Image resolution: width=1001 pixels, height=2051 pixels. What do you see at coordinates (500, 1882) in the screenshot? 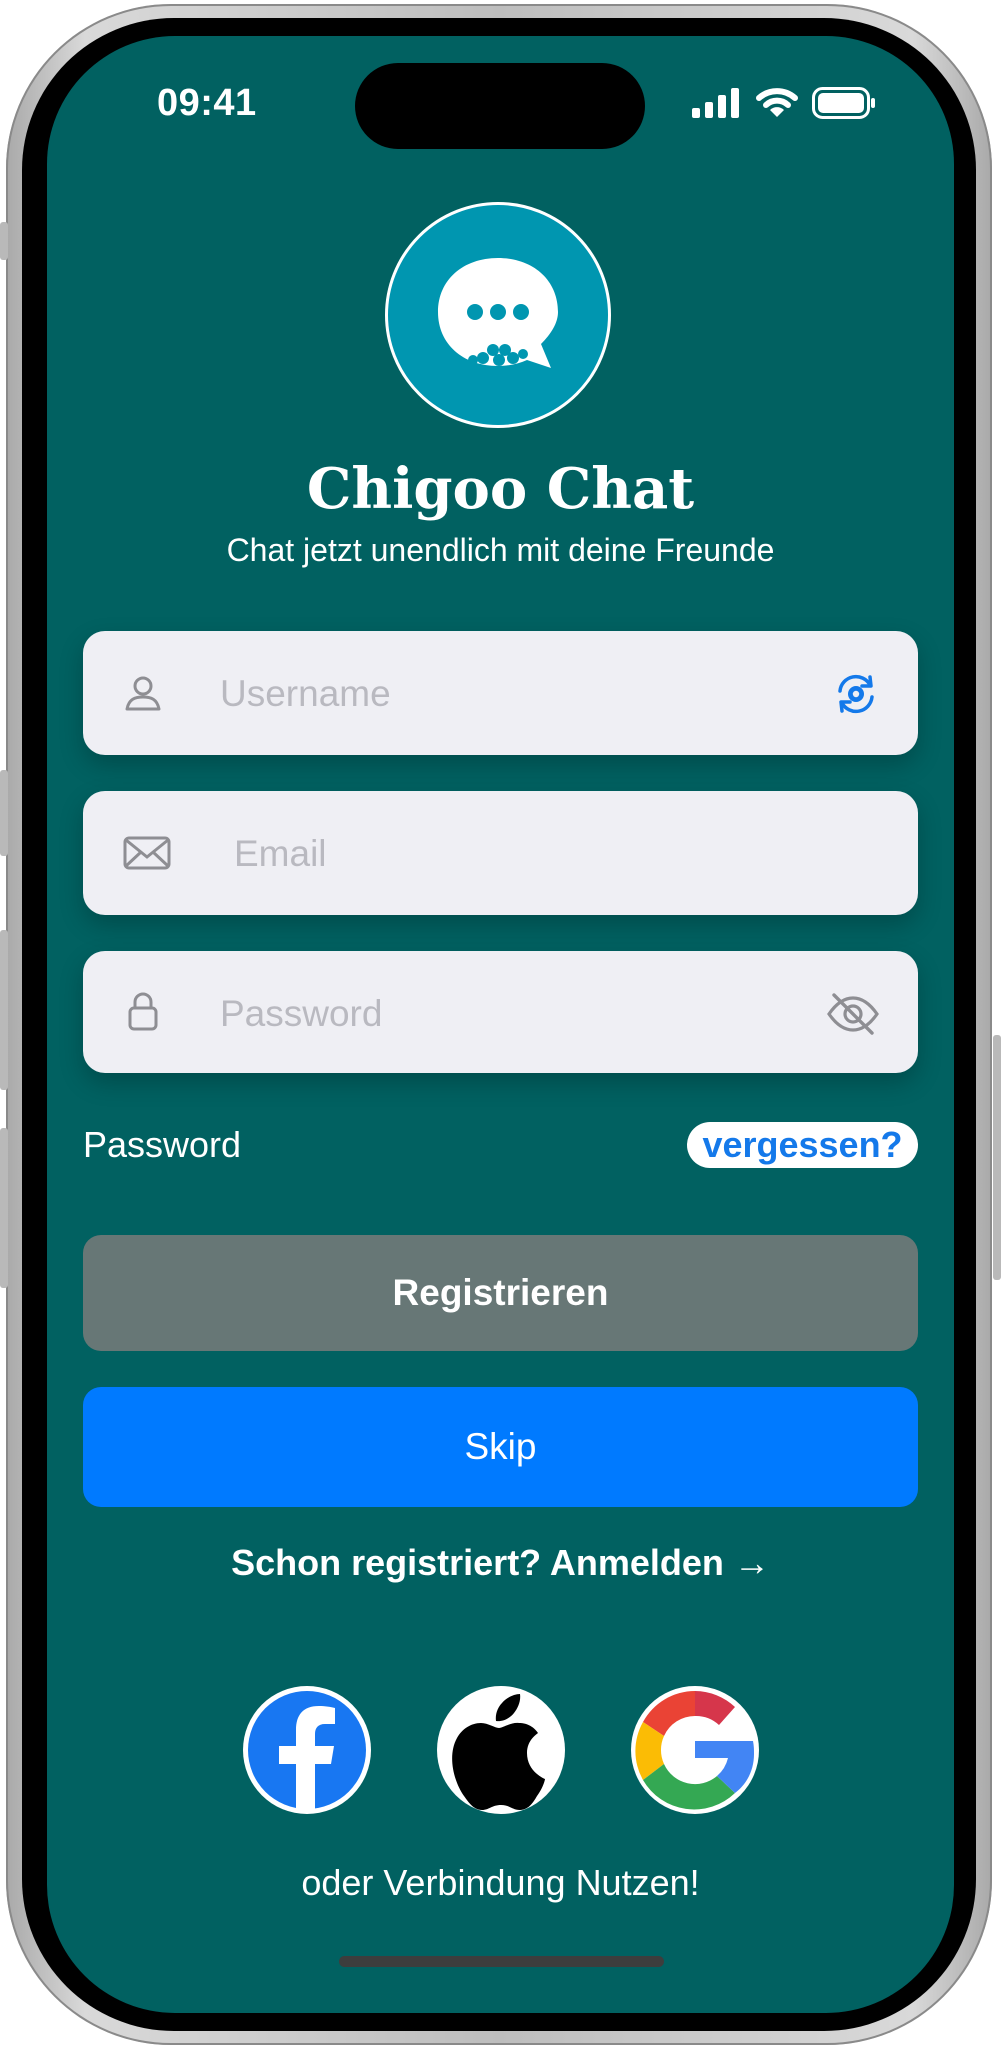
I see `social-caption: oder Verbindung Nutzen!` at bounding box center [500, 1882].